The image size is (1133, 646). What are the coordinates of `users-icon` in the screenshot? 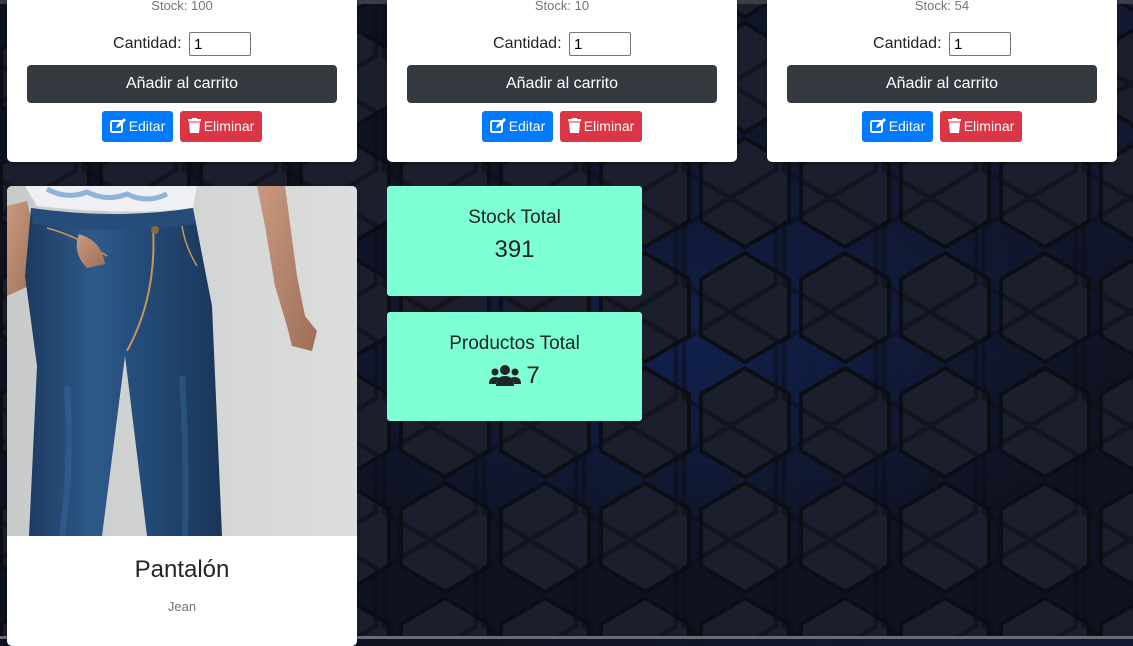 It's located at (505, 375).